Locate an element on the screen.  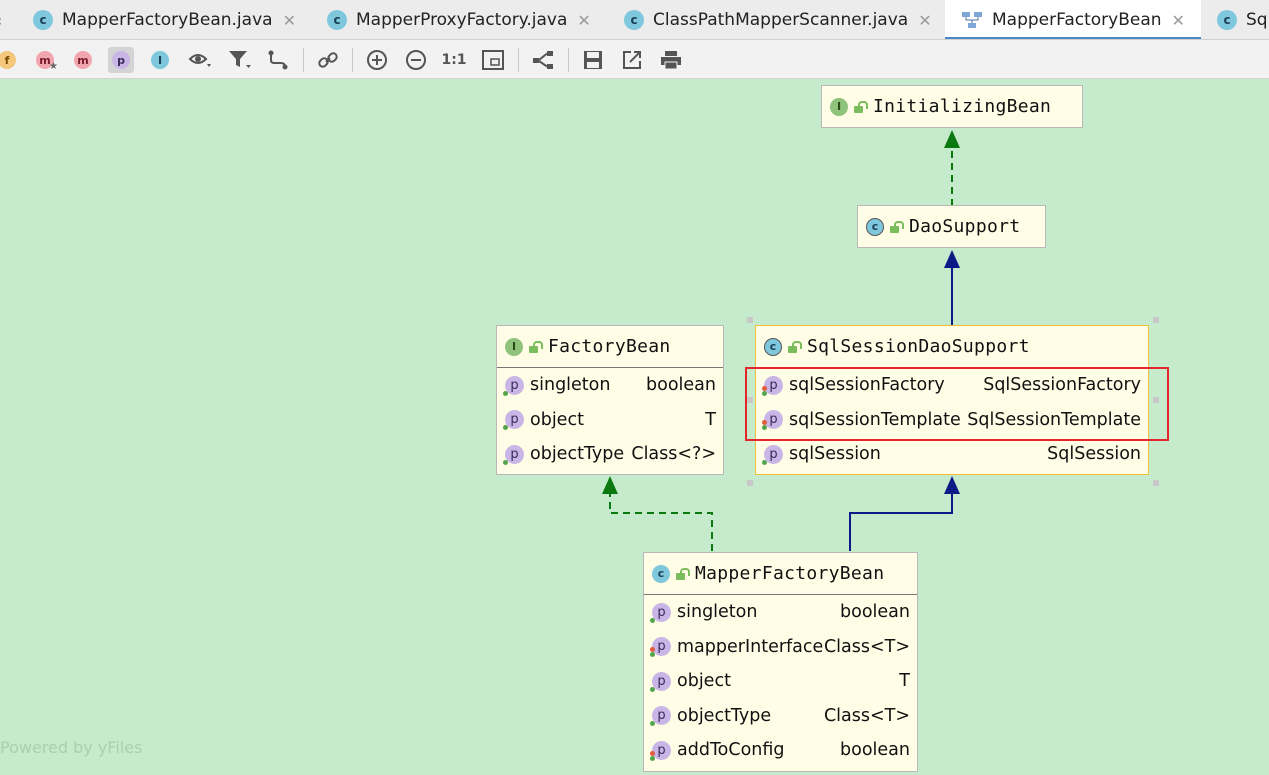
property-name: mapperInterface is located at coordinates (750, 646).